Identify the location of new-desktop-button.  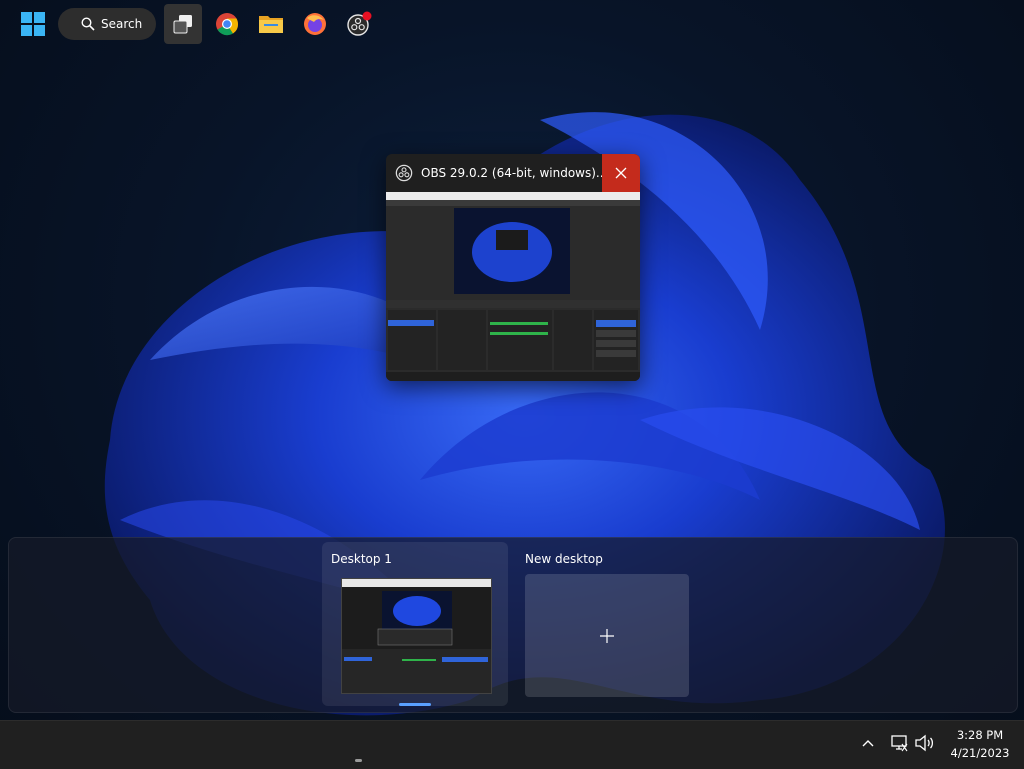
(607, 635).